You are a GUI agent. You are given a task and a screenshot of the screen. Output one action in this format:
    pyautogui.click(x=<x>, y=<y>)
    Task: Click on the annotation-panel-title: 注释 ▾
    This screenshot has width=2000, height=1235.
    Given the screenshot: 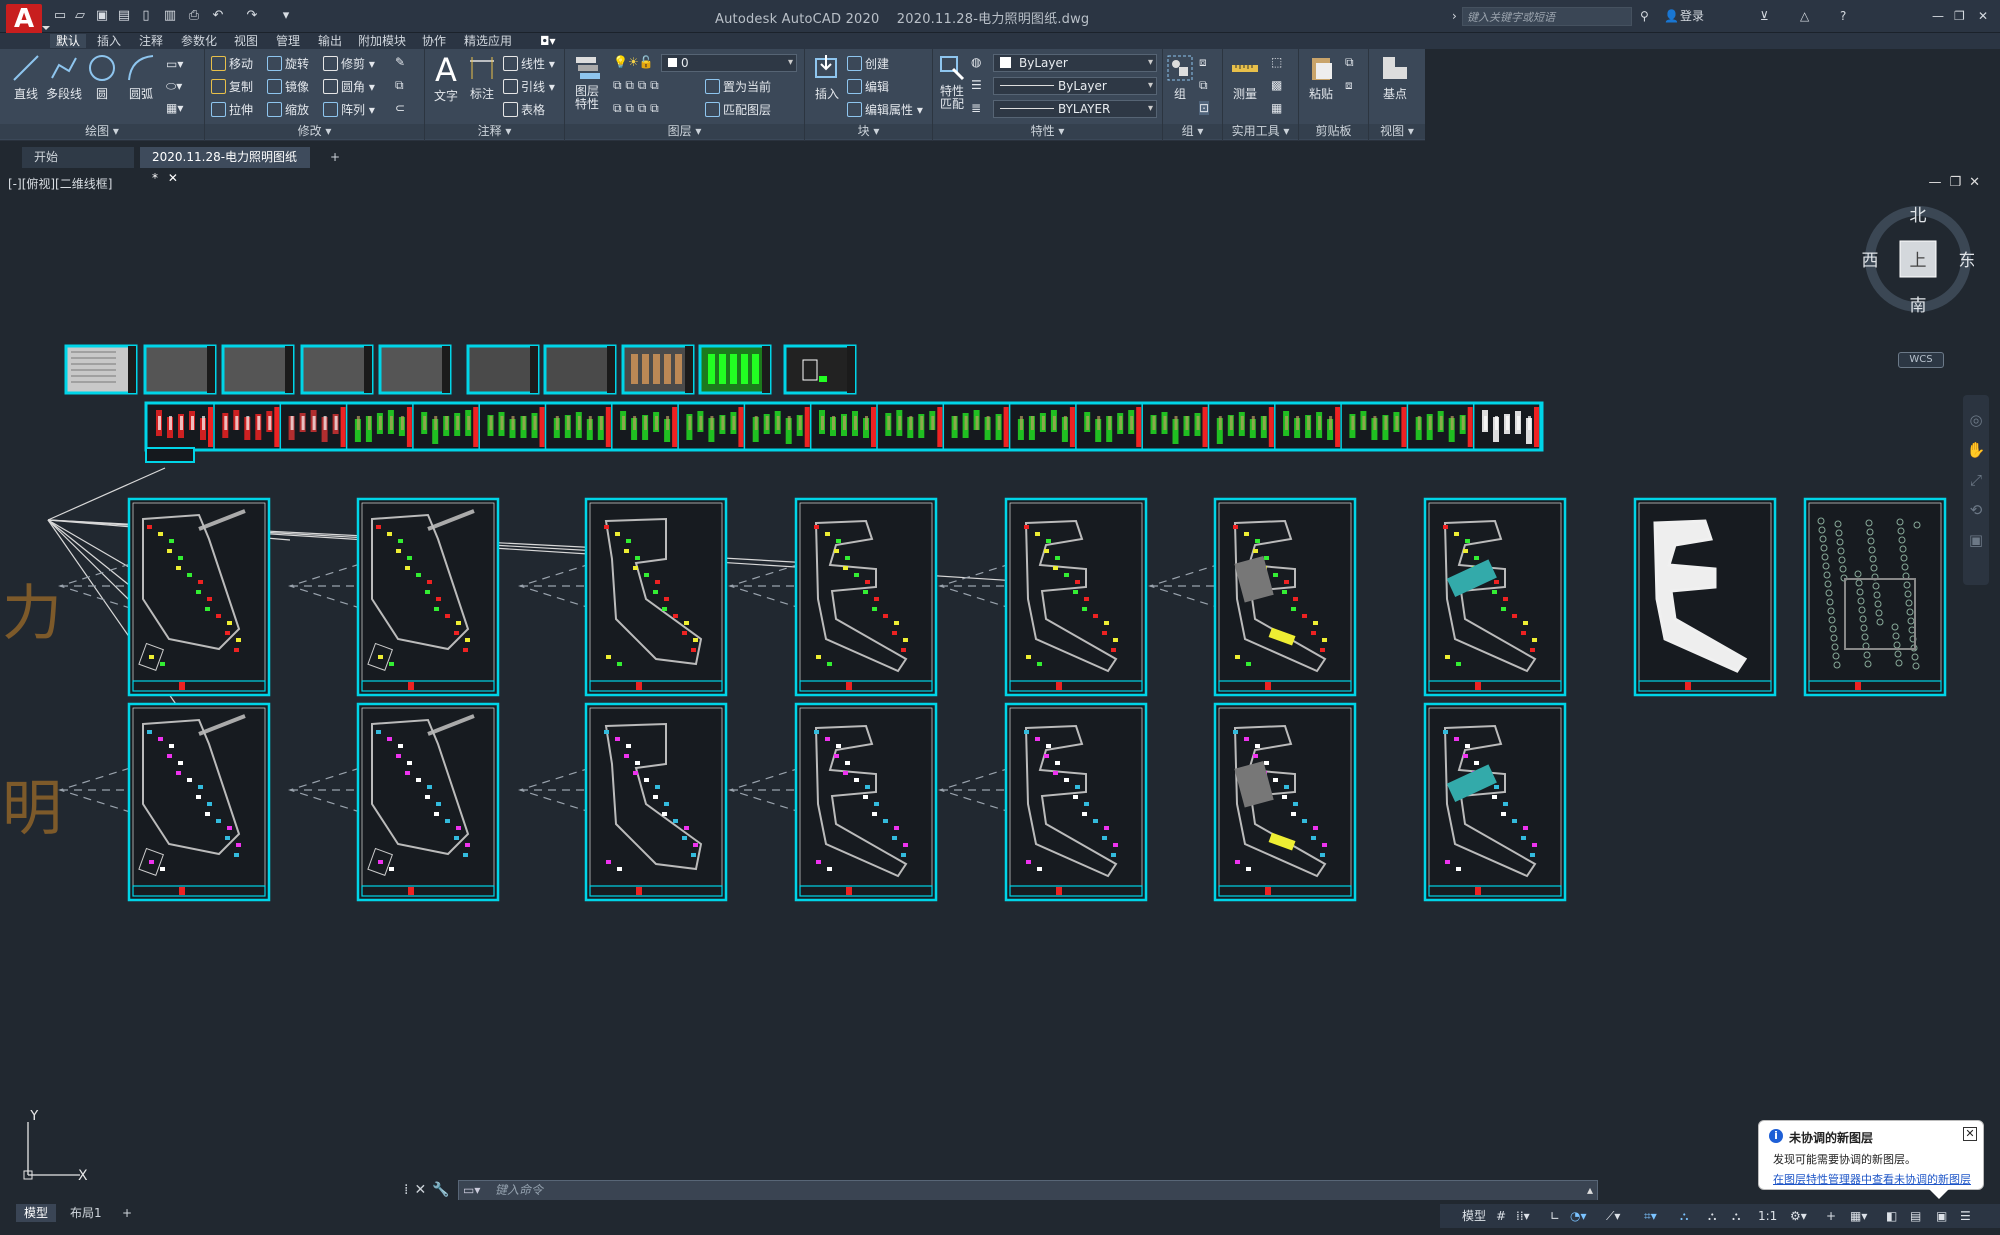 What is the action you would take?
    pyautogui.click(x=494, y=131)
    